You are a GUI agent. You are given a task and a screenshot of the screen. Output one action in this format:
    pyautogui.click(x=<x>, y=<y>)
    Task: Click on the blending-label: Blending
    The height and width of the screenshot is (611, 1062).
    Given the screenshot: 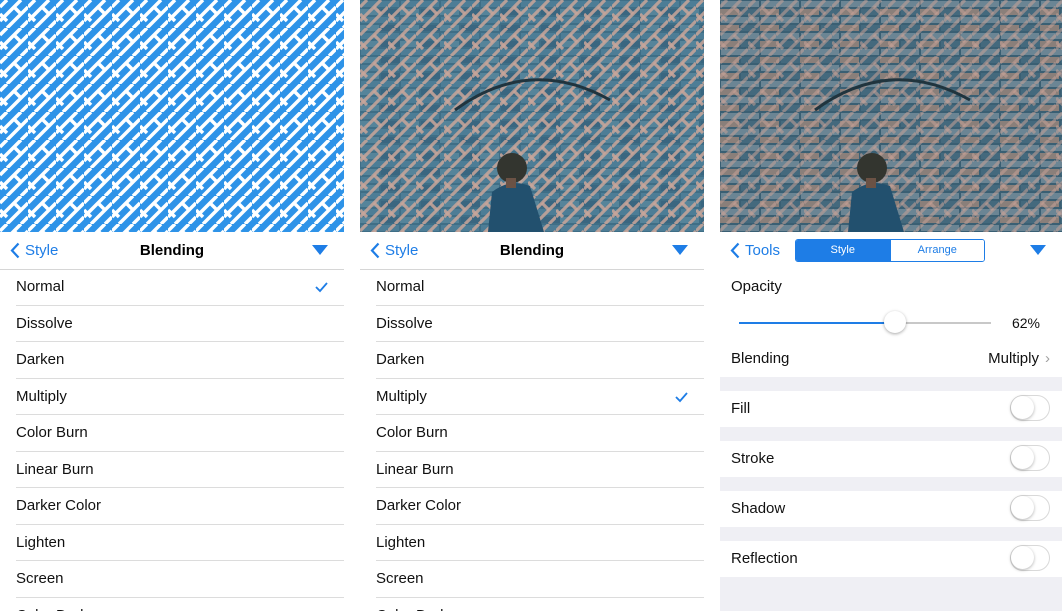 What is the action you would take?
    pyautogui.click(x=760, y=358)
    